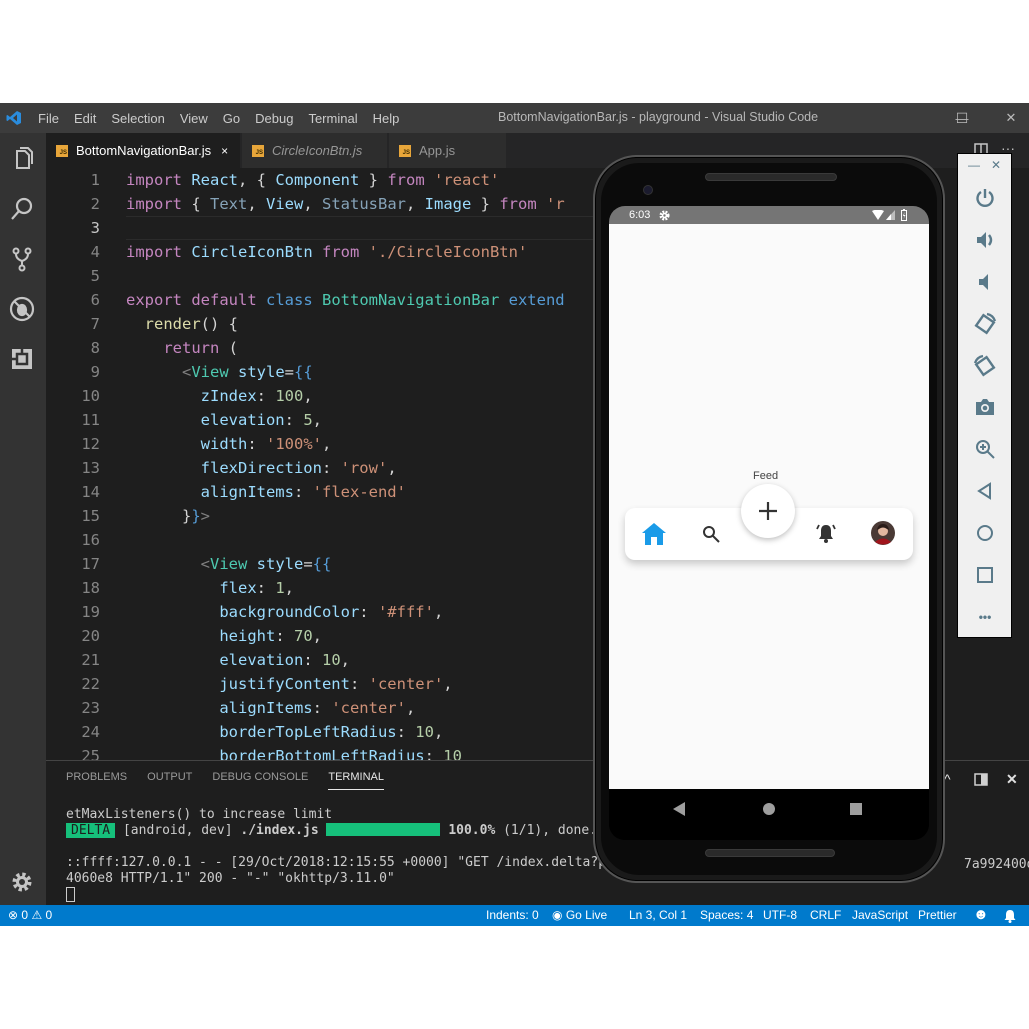 The width and height of the screenshot is (1029, 1029). What do you see at coordinates (23, 519) in the screenshot?
I see `activity-bar` at bounding box center [23, 519].